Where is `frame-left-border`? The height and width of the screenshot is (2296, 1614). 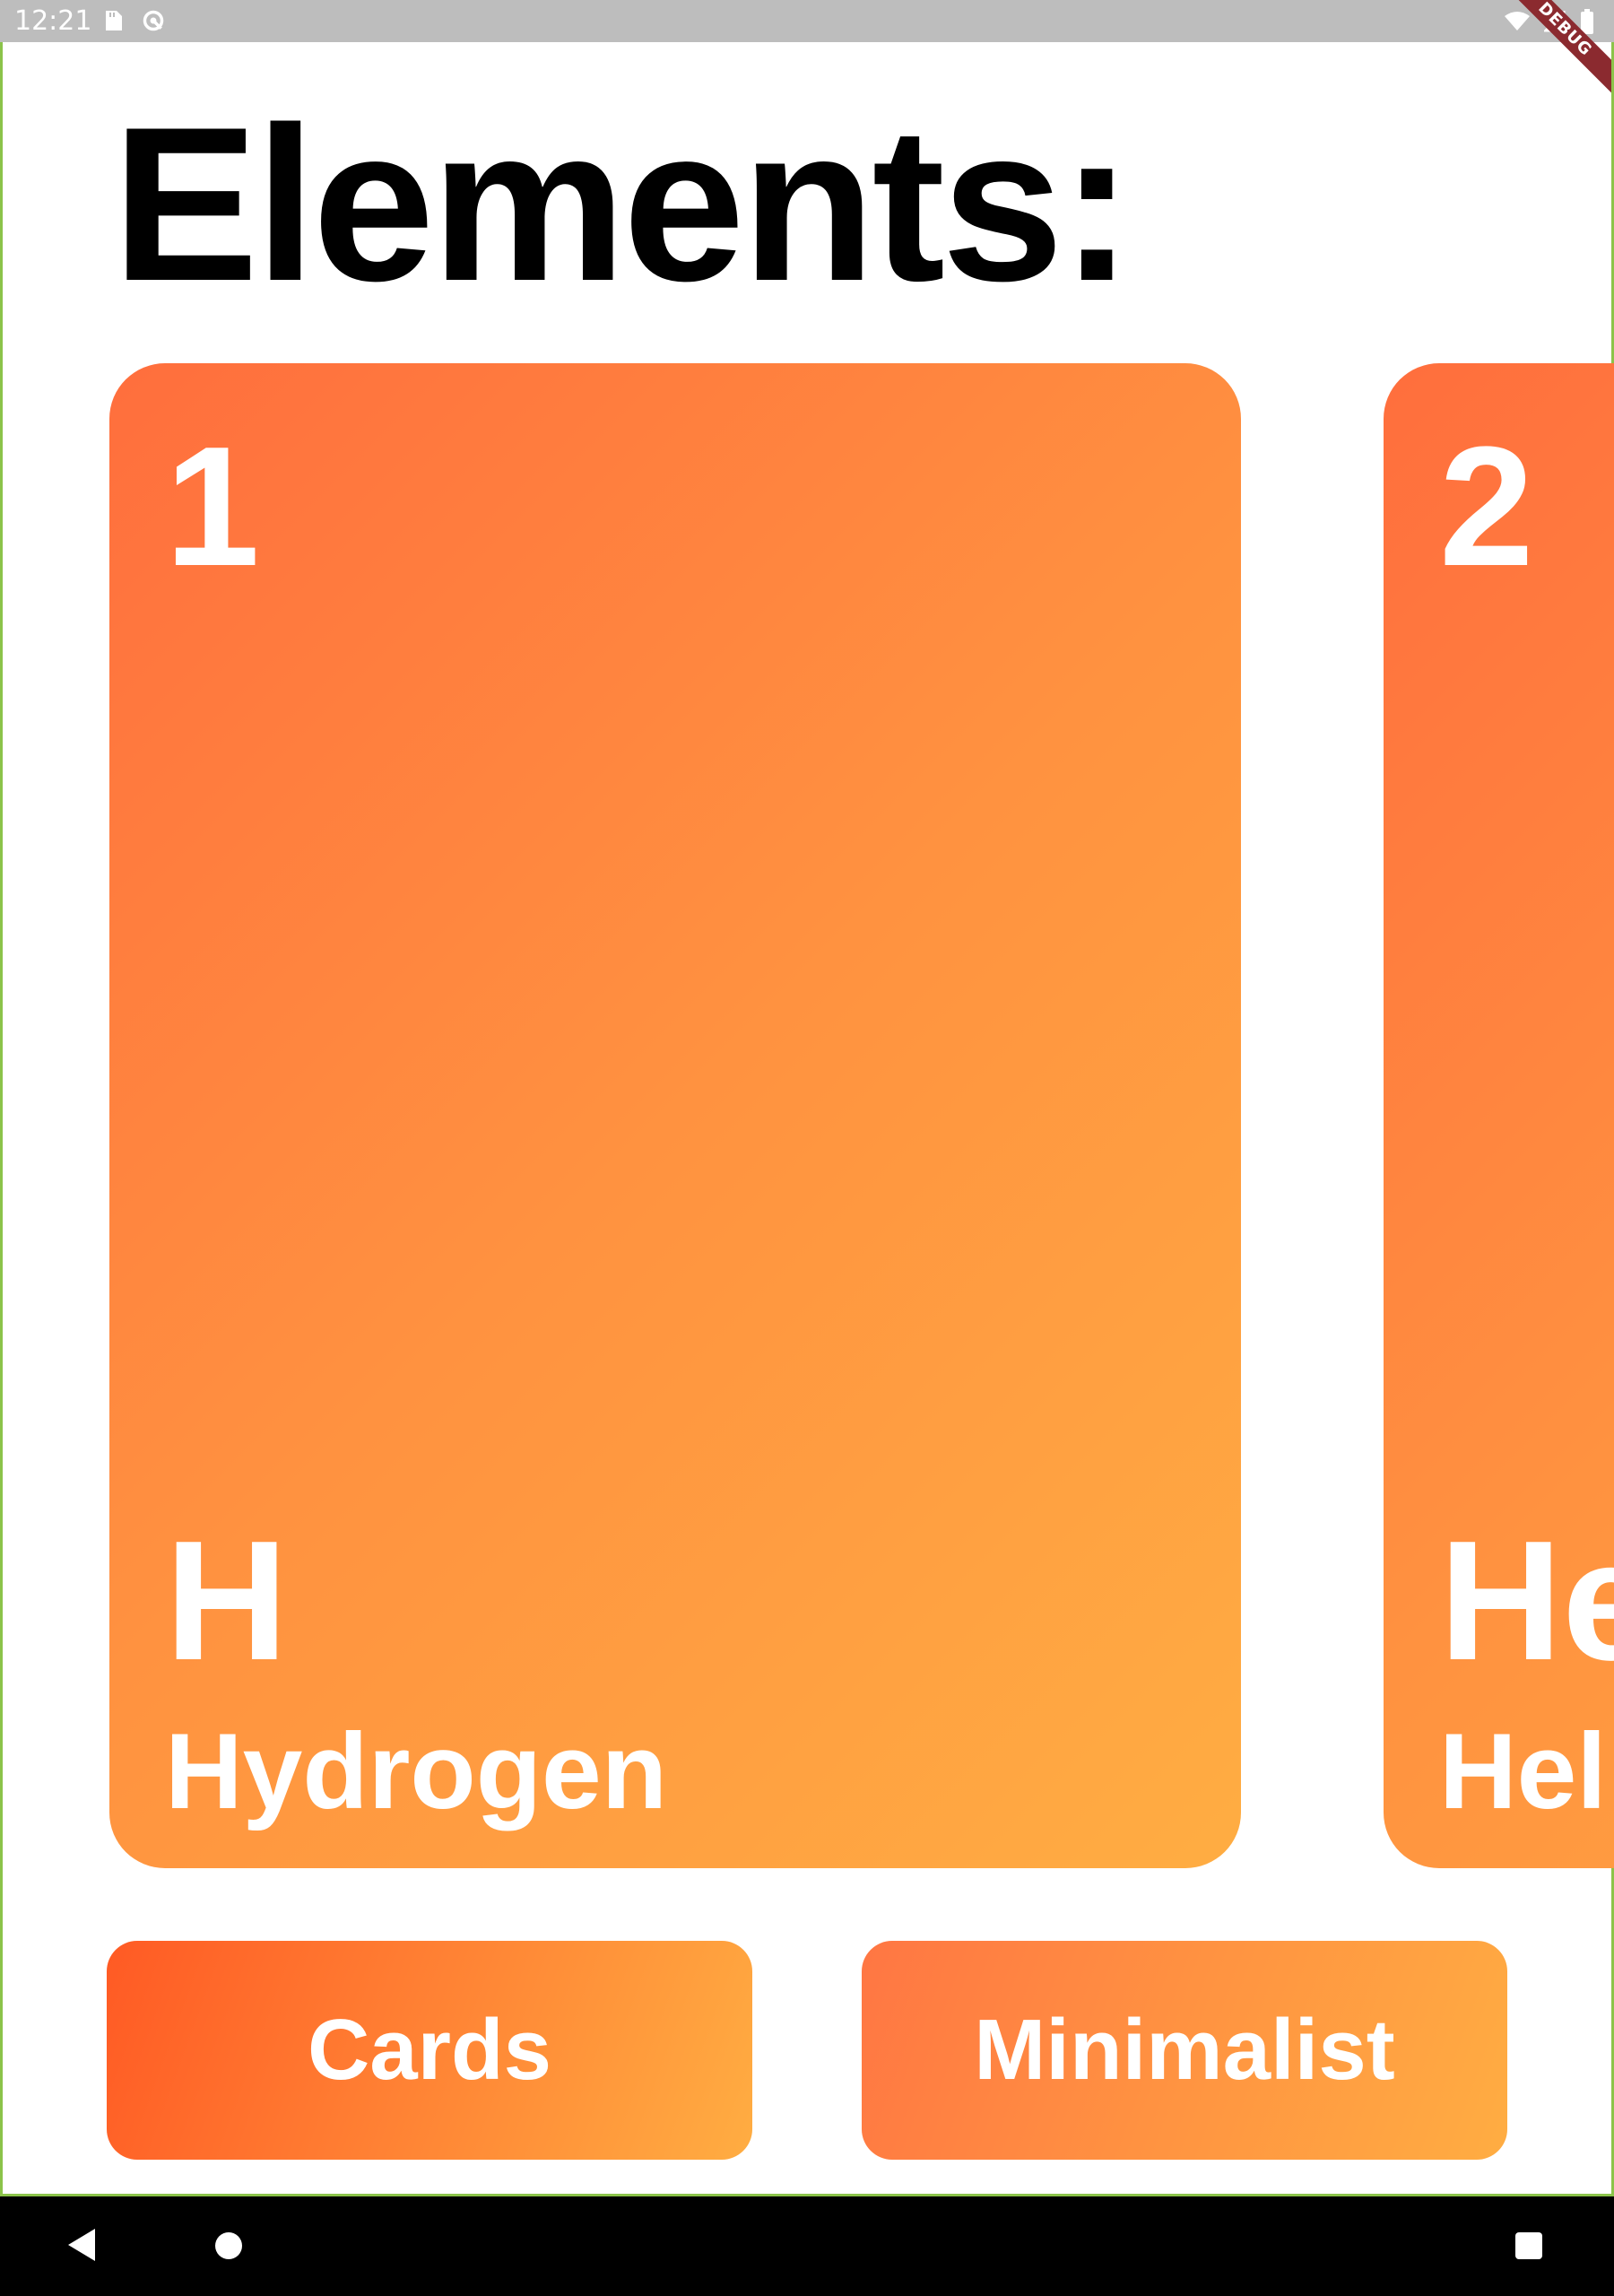
frame-left-border is located at coordinates (1, 1119).